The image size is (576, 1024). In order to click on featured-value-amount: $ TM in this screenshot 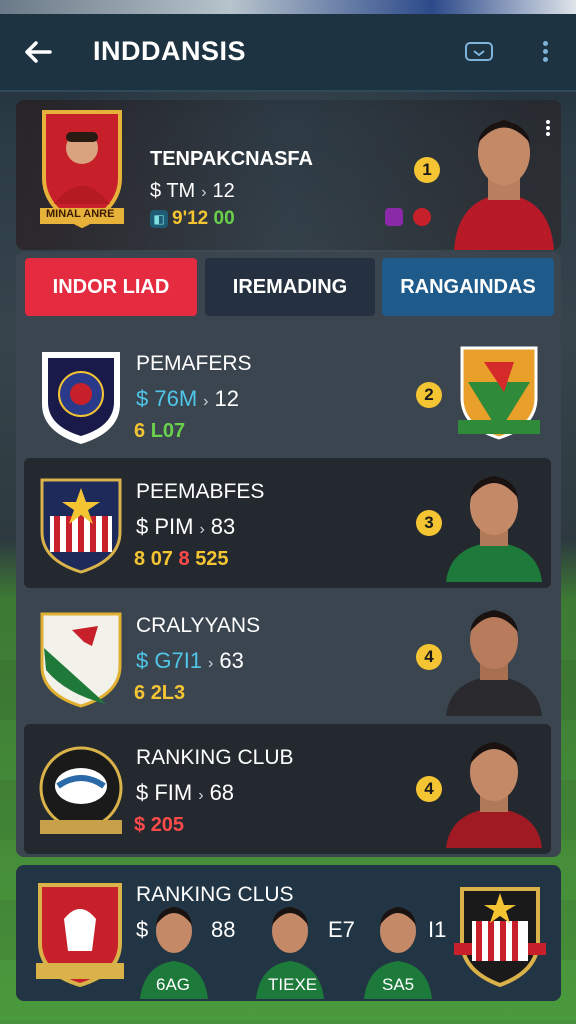, I will do `click(173, 191)`.